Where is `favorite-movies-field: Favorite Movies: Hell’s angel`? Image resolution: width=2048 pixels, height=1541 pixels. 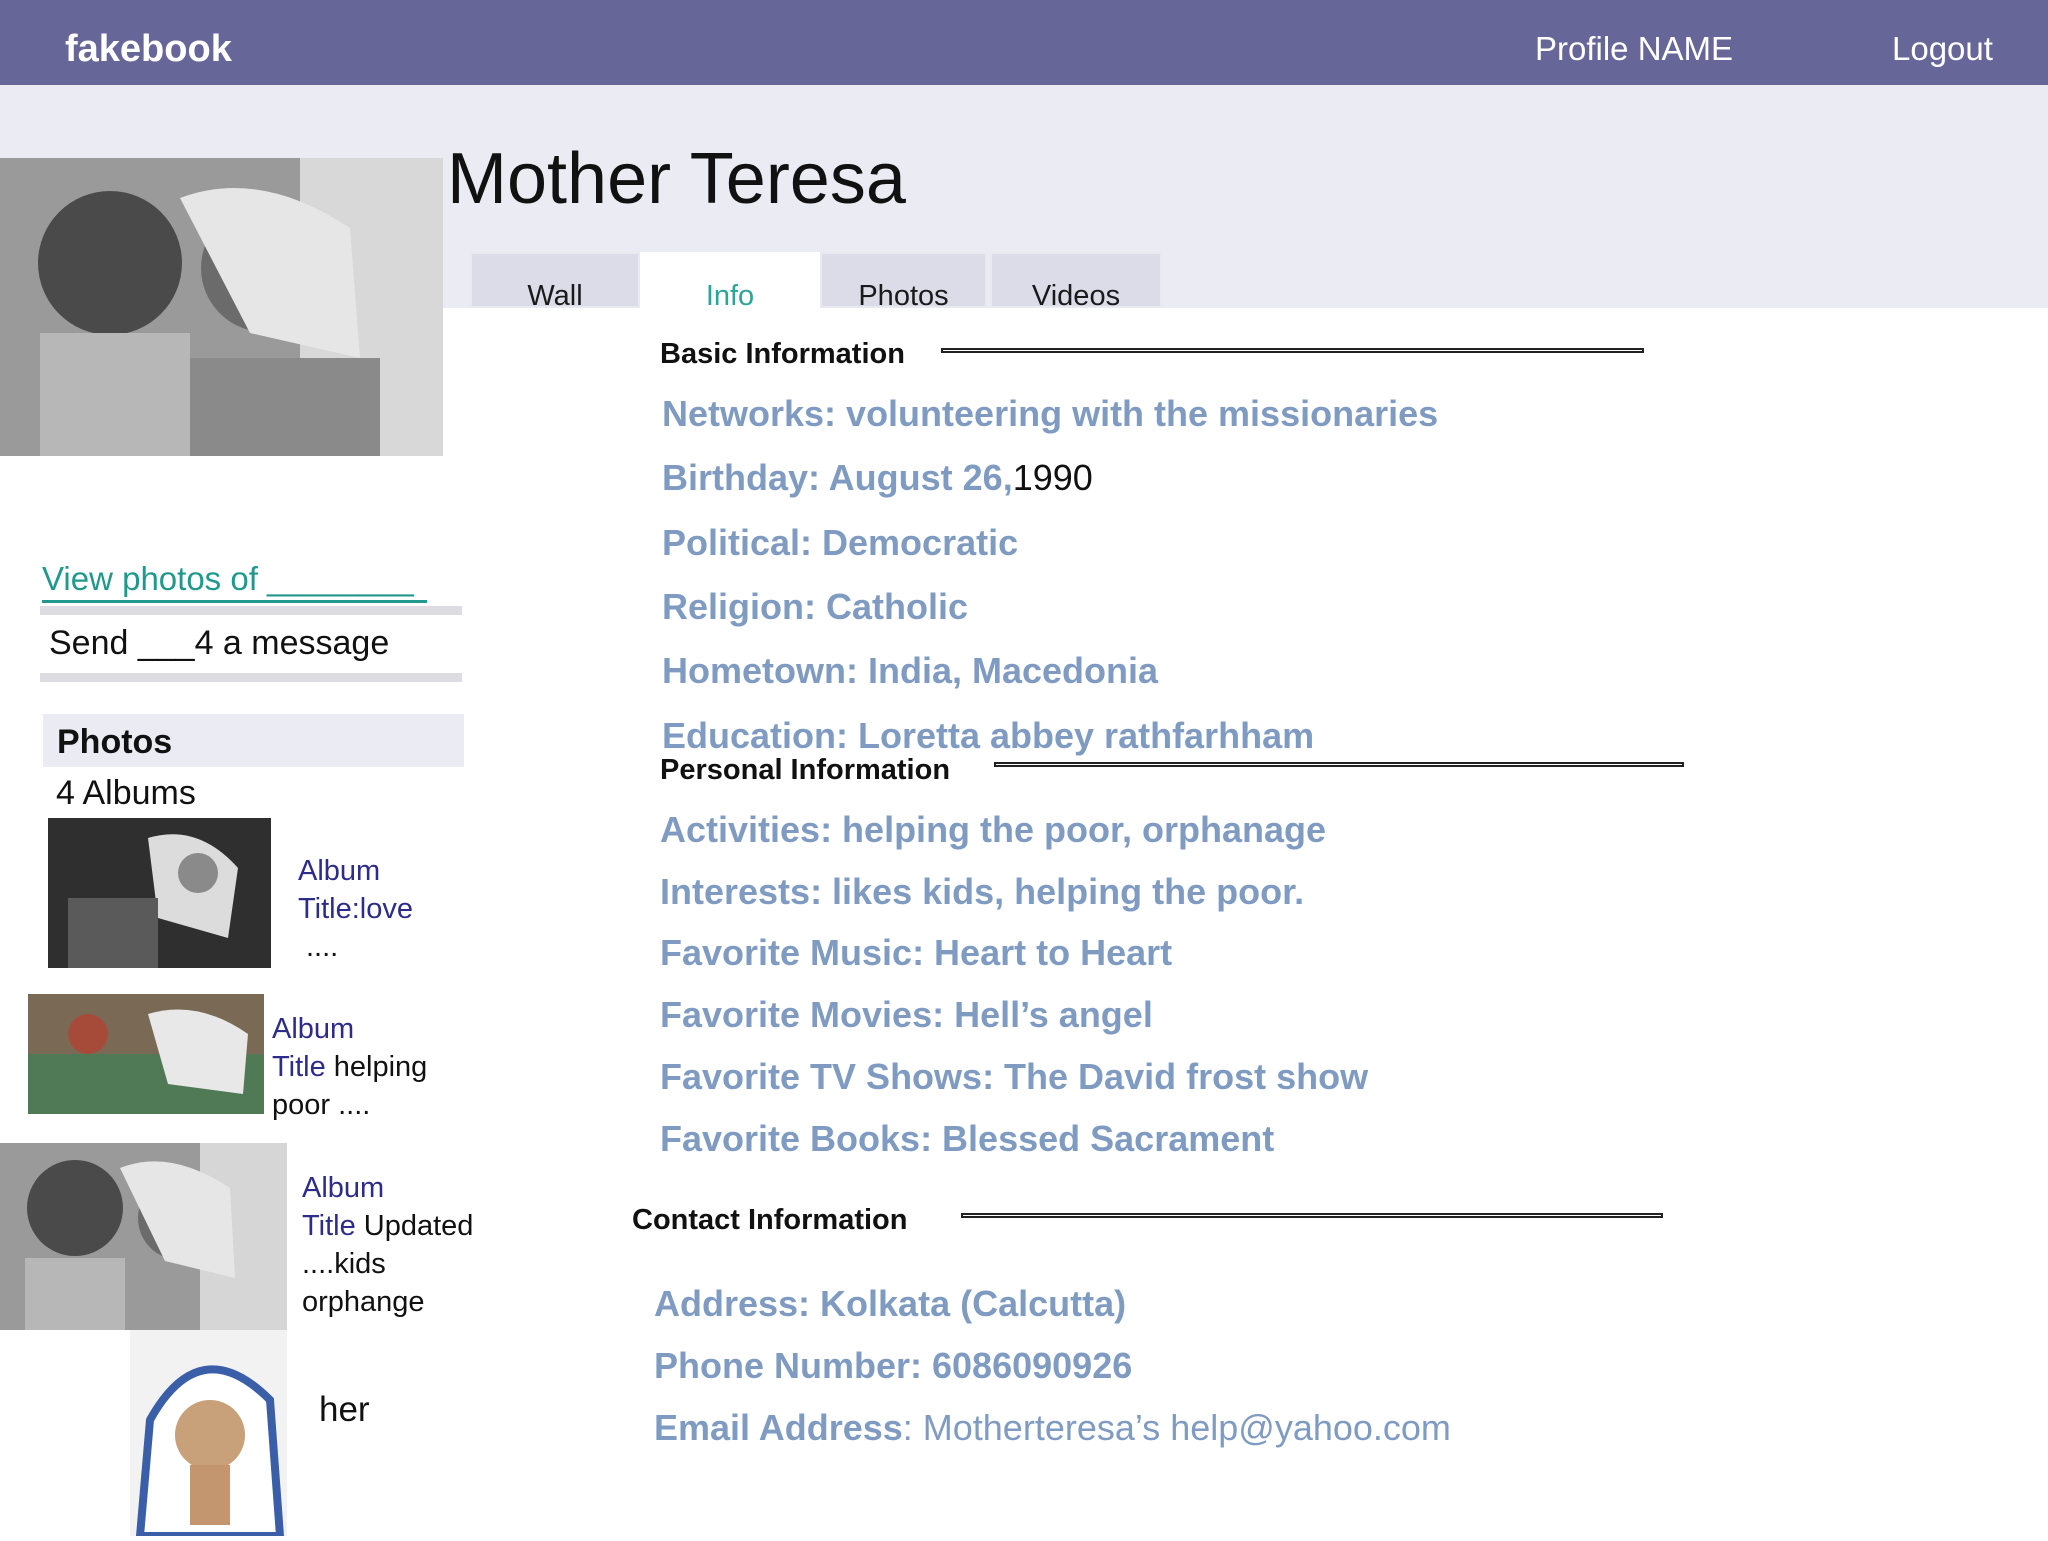
favorite-movies-field: Favorite Movies: Hell’s angel is located at coordinates (906, 1014).